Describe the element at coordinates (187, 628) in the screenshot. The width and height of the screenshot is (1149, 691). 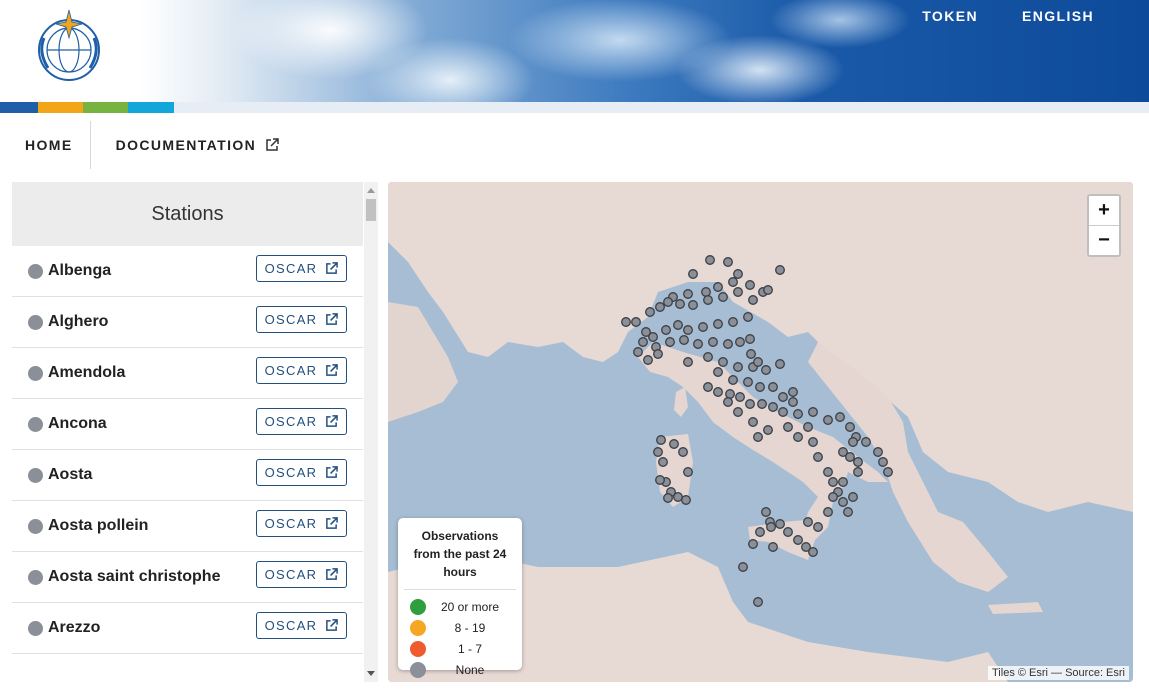
I see `station-row: Arezzo OSCAR` at that location.